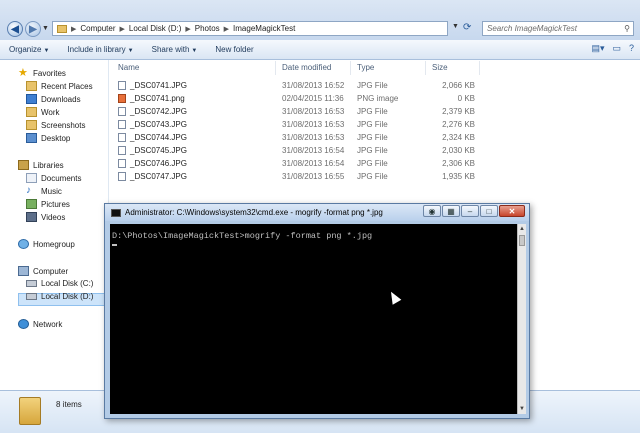  What do you see at coordinates (31, 178) in the screenshot?
I see `documents-icon` at bounding box center [31, 178].